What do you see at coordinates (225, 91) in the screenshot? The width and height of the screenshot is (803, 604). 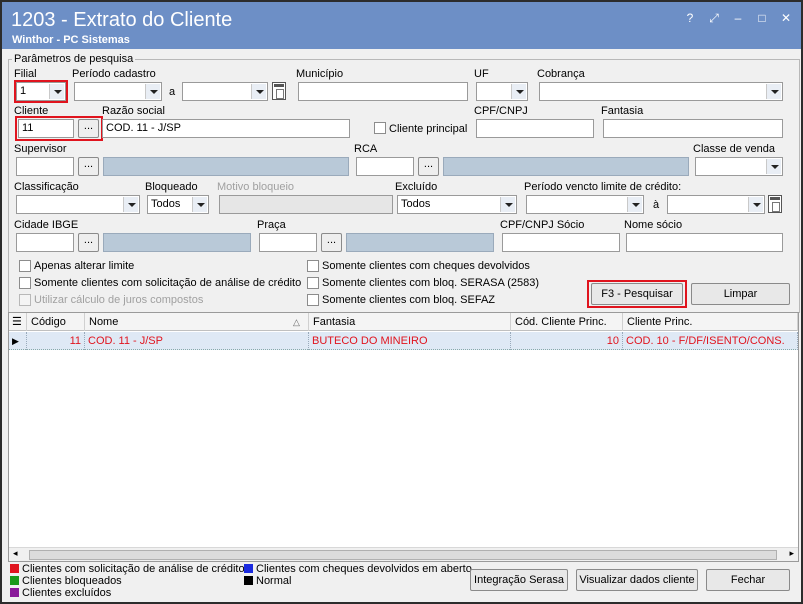 I see `periodo-cadastro-end` at bounding box center [225, 91].